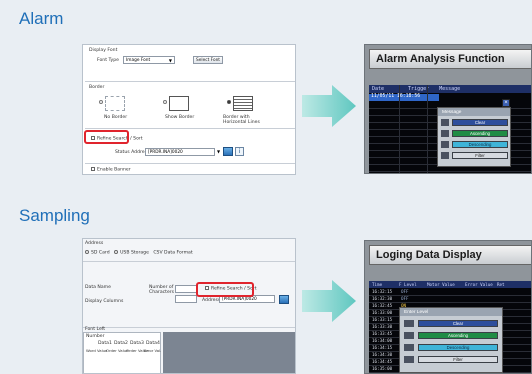 This screenshot has height=374, width=532. What do you see at coordinates (87, 252) in the screenshot?
I see `sd-card-radio` at bounding box center [87, 252].